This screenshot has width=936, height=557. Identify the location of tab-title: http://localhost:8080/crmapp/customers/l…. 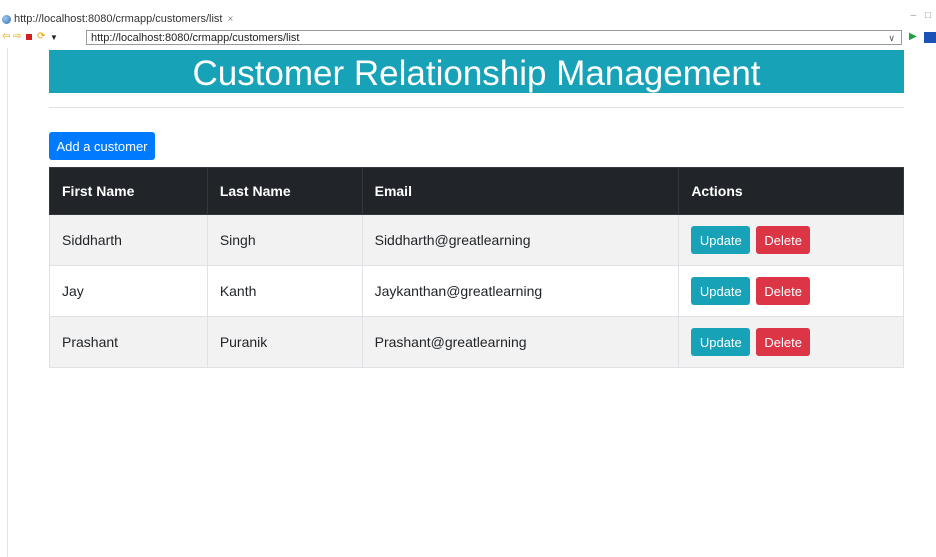
(118, 19).